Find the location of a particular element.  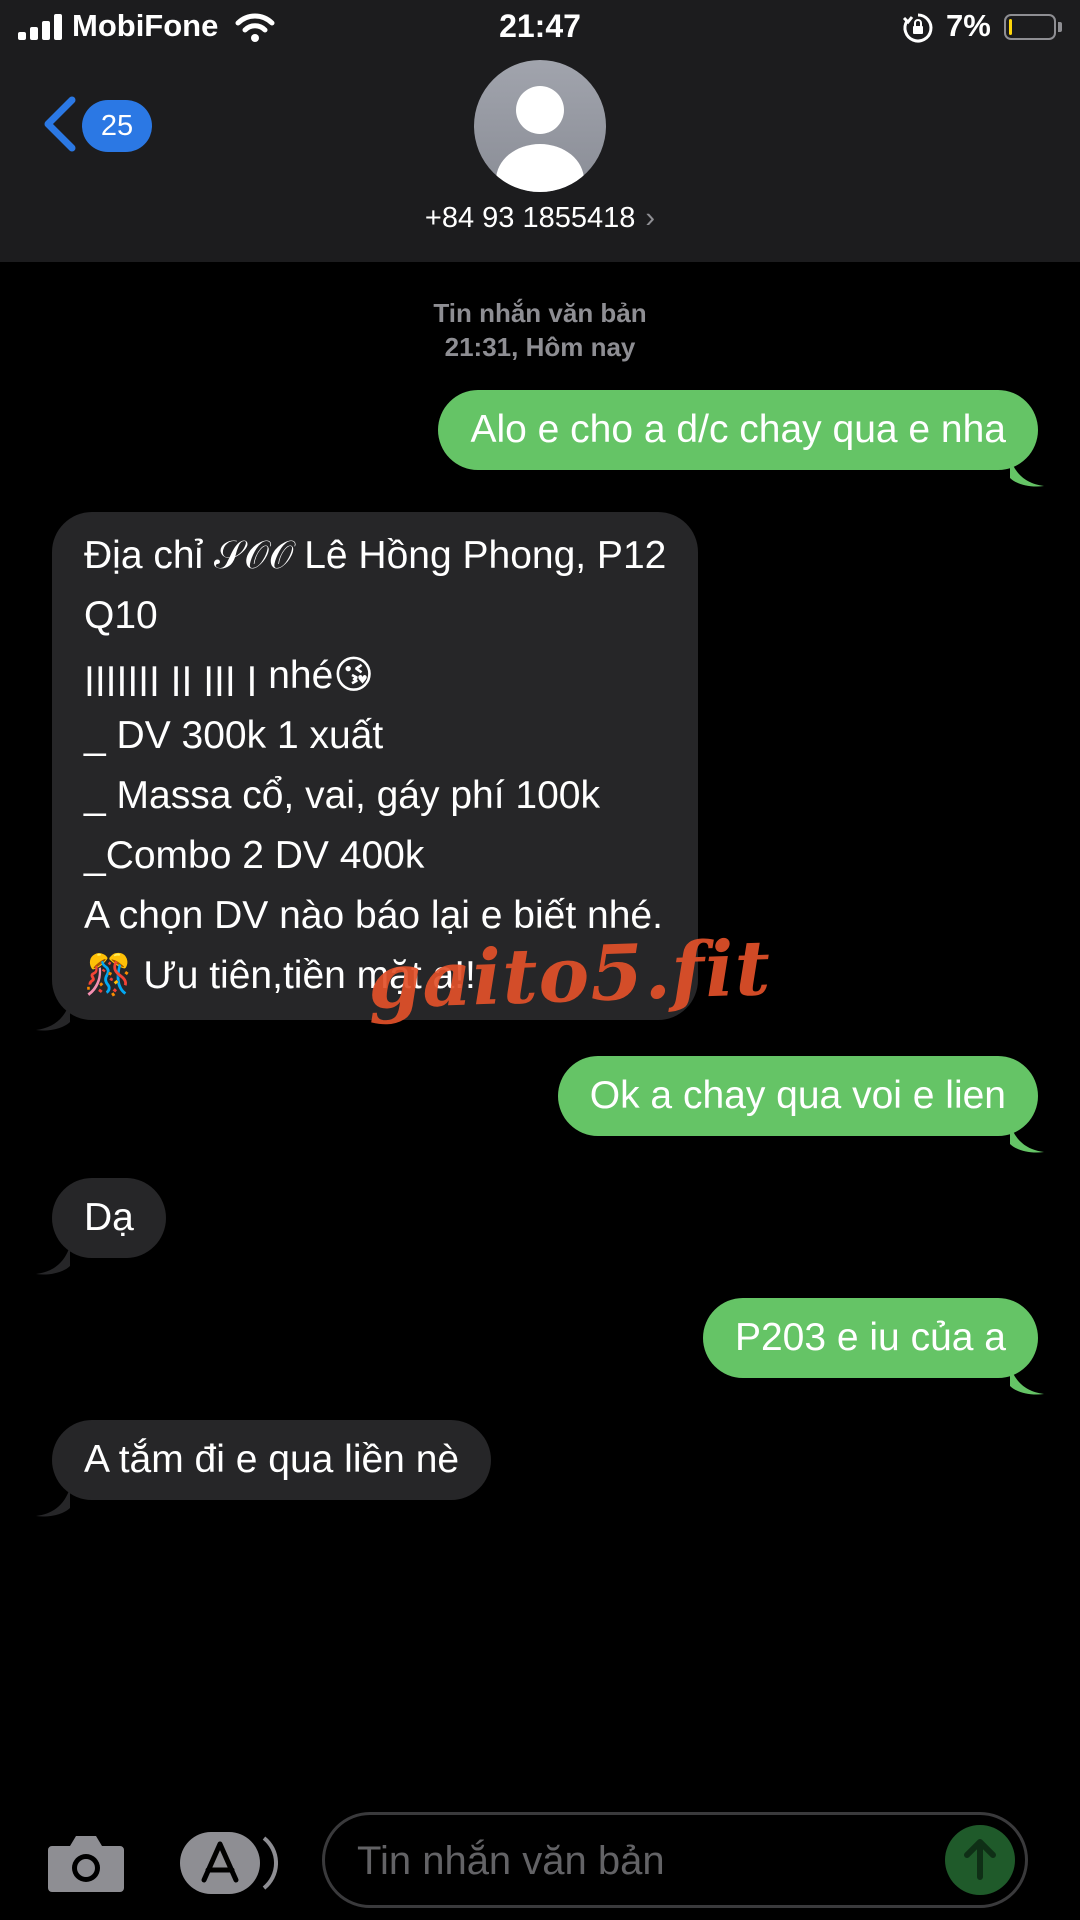

message-line: Dạ is located at coordinates (109, 1217).